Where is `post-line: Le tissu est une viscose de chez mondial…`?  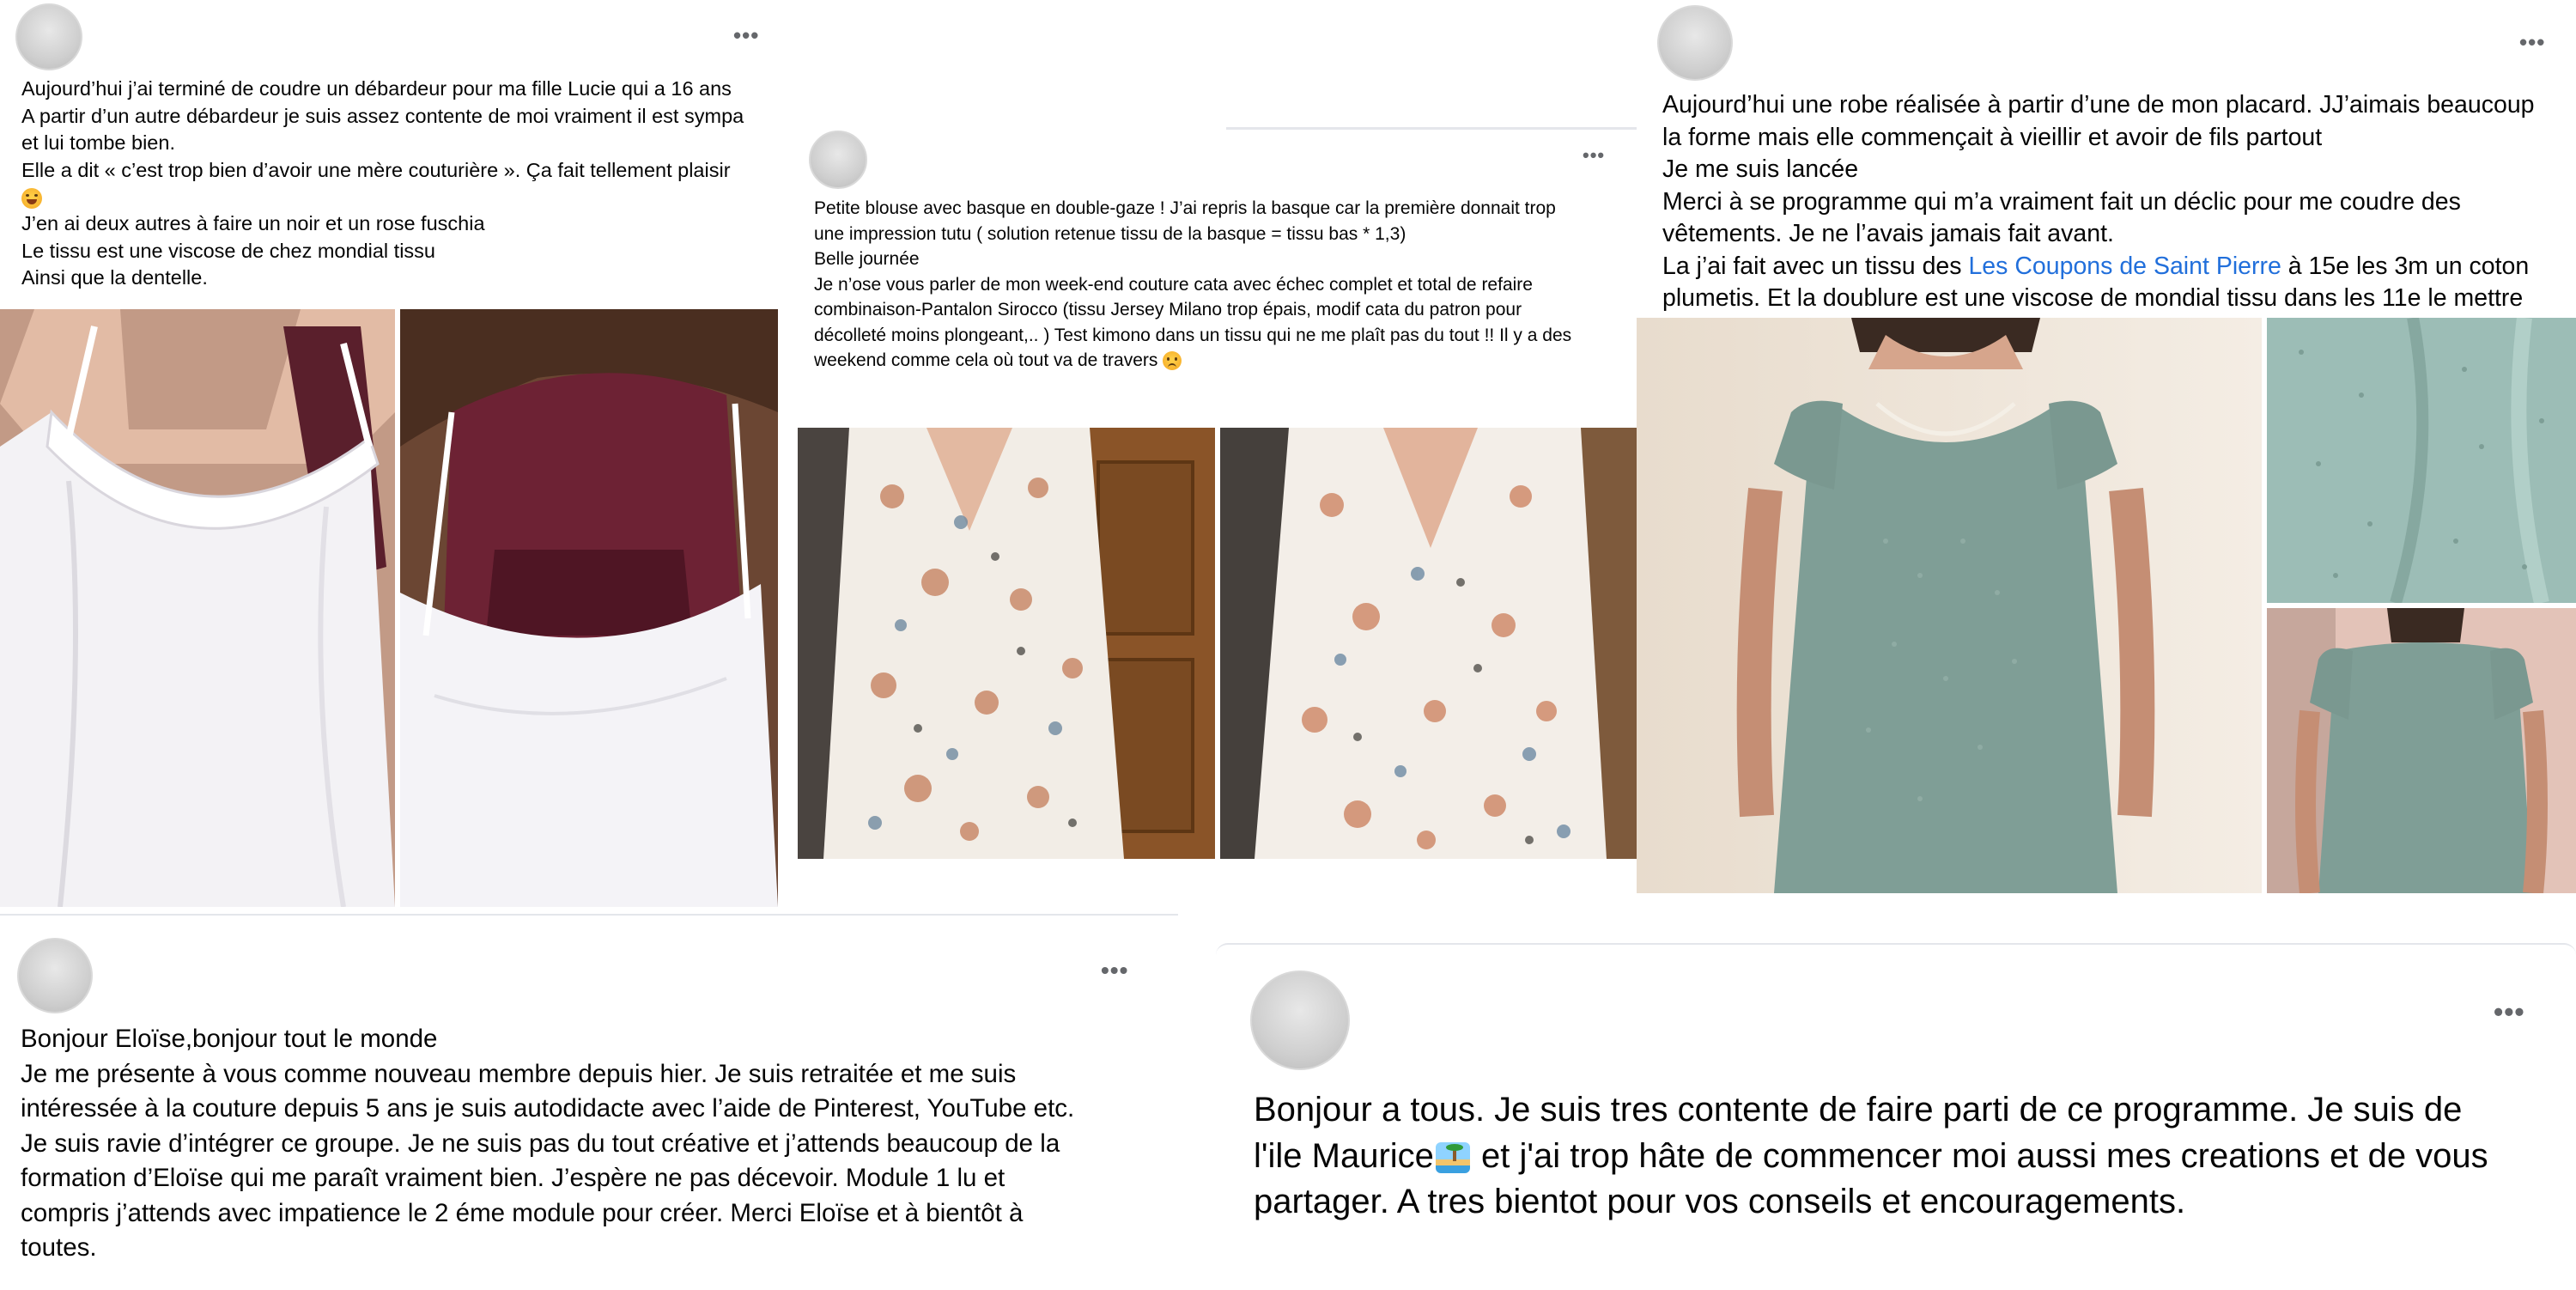 post-line: Le tissu est une viscose de chez mondial… is located at coordinates (229, 251).